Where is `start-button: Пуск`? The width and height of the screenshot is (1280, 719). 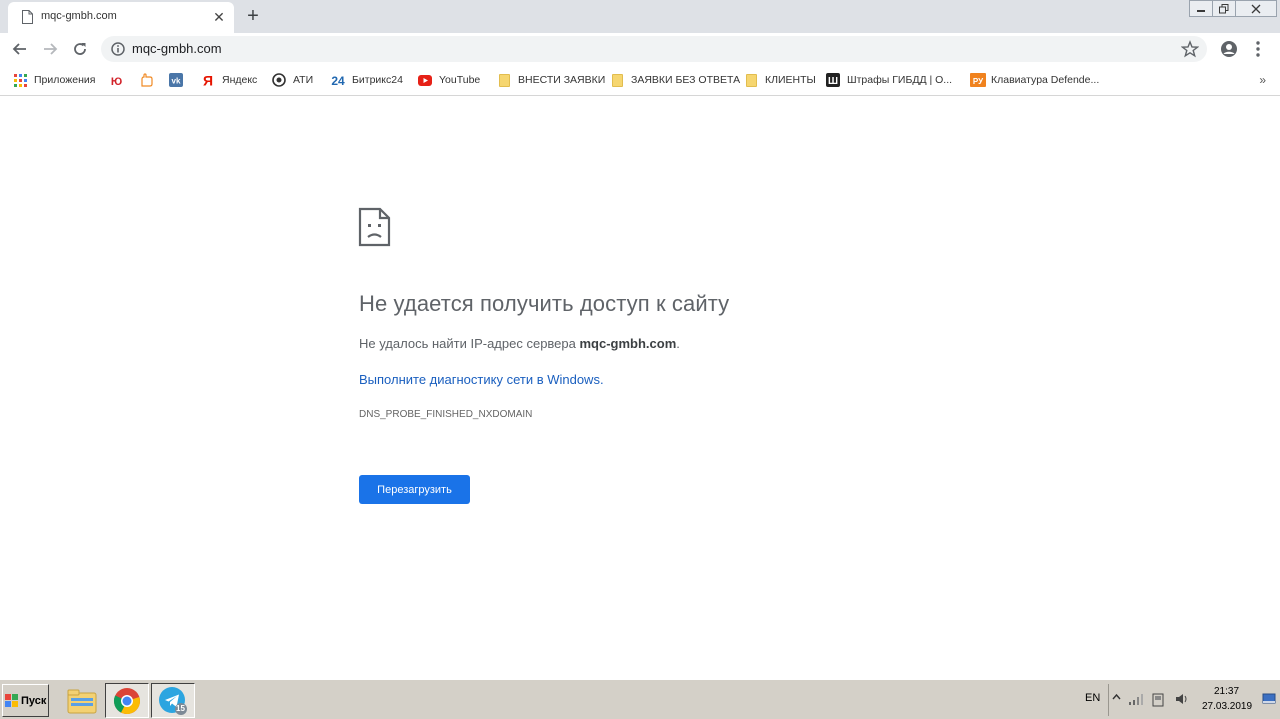 start-button: Пуск is located at coordinates (25, 700).